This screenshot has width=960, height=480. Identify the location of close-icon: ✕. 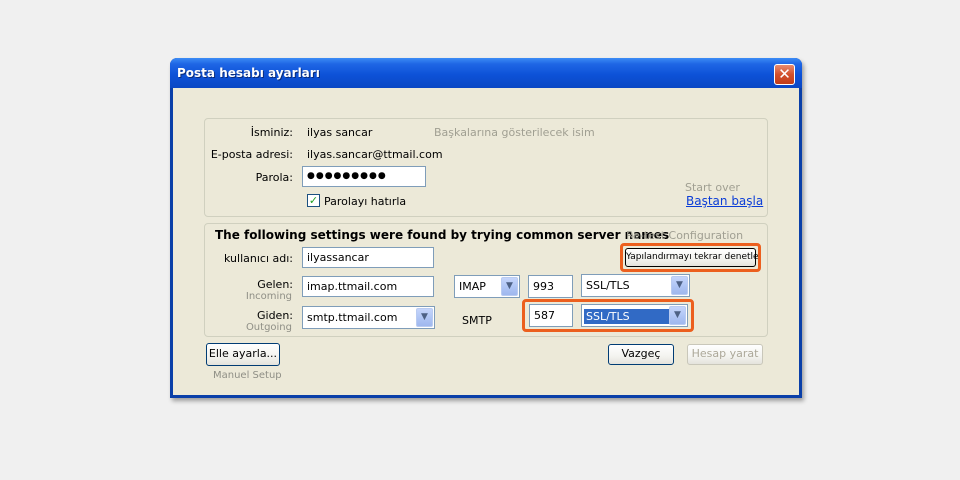
(784, 74).